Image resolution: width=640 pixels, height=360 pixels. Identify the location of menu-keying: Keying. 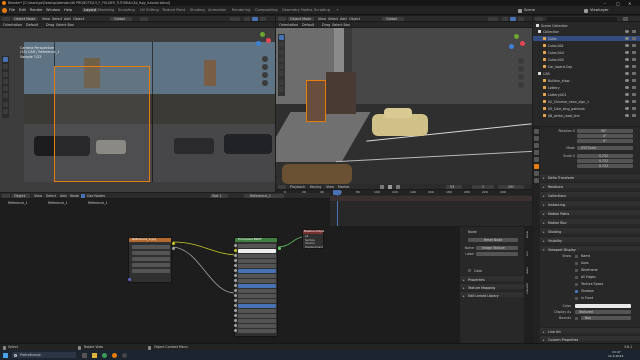
(315, 187).